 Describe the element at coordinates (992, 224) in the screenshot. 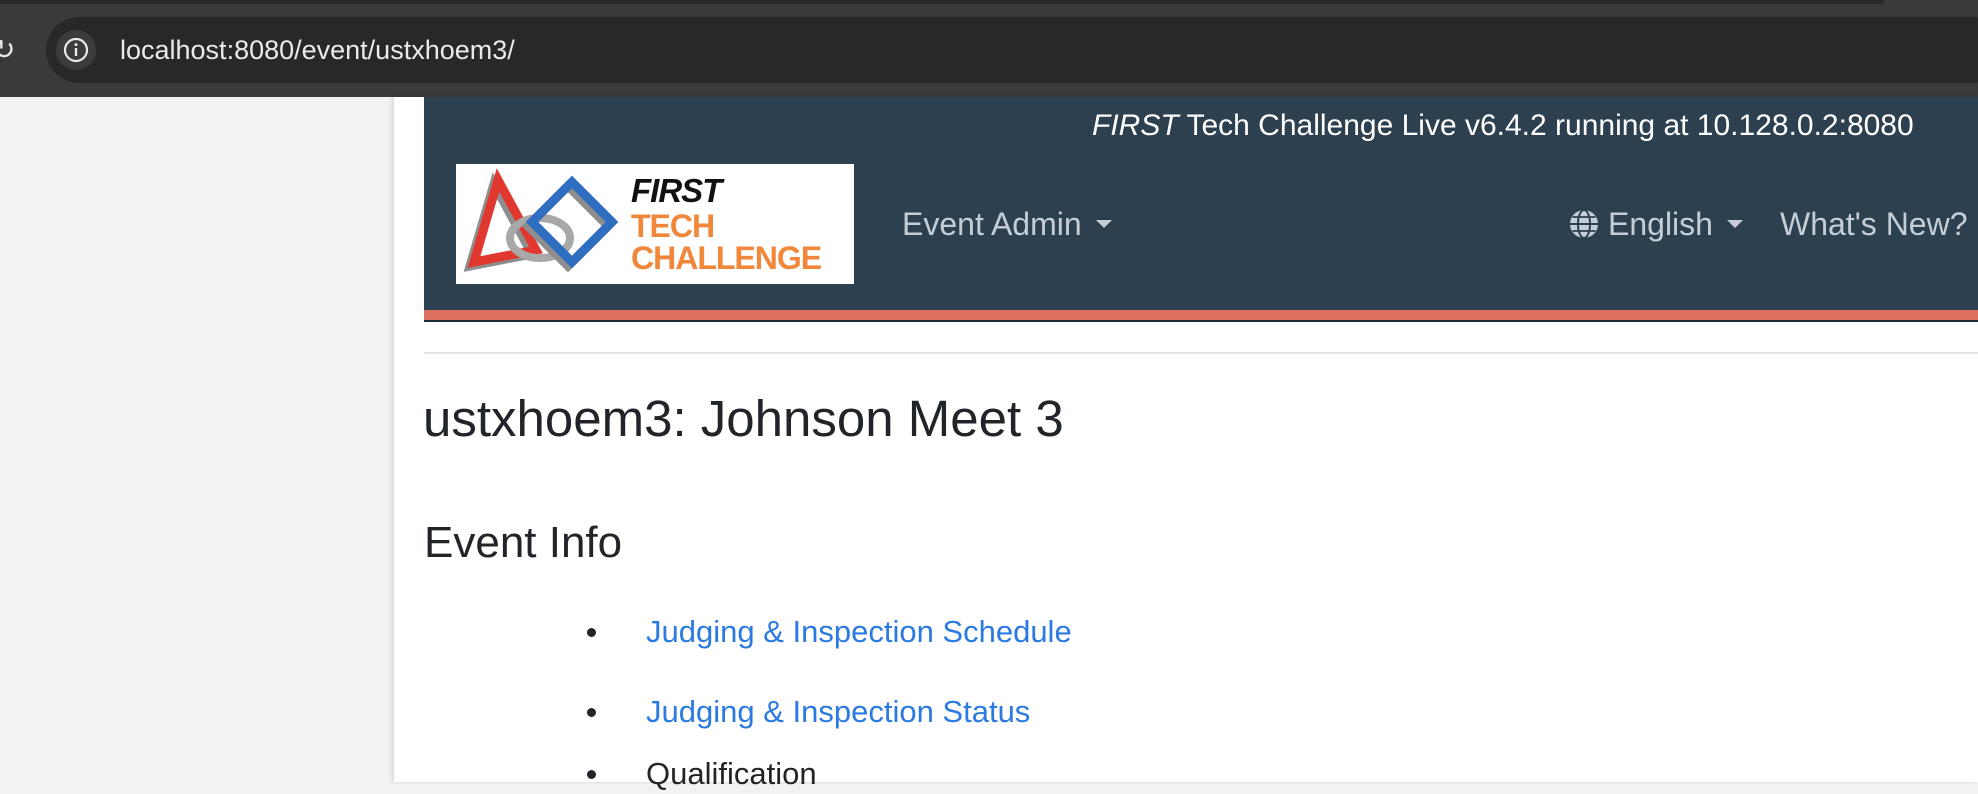

I see `event-admin-label: Event Admin` at that location.